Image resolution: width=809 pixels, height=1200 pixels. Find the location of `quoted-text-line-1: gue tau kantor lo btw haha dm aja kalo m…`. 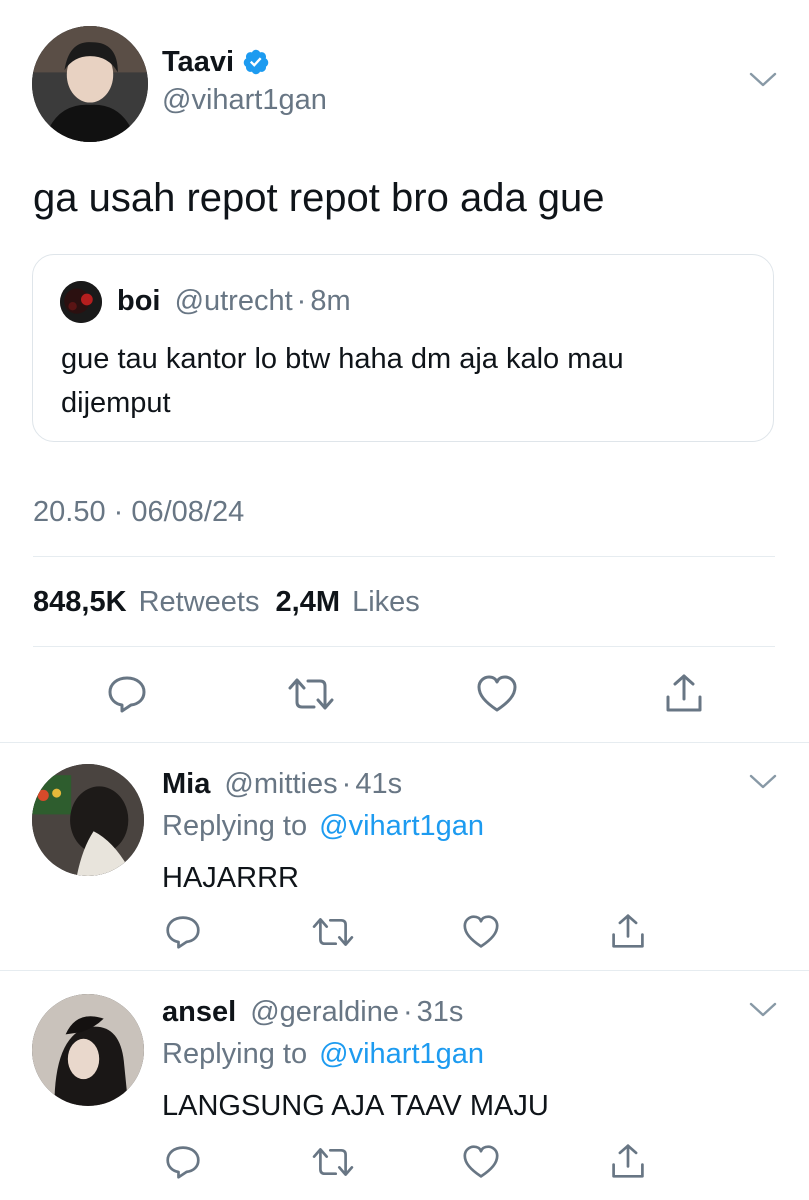

quoted-text-line-1: gue tau kantor lo btw haha dm aja kalo m… is located at coordinates (342, 359).